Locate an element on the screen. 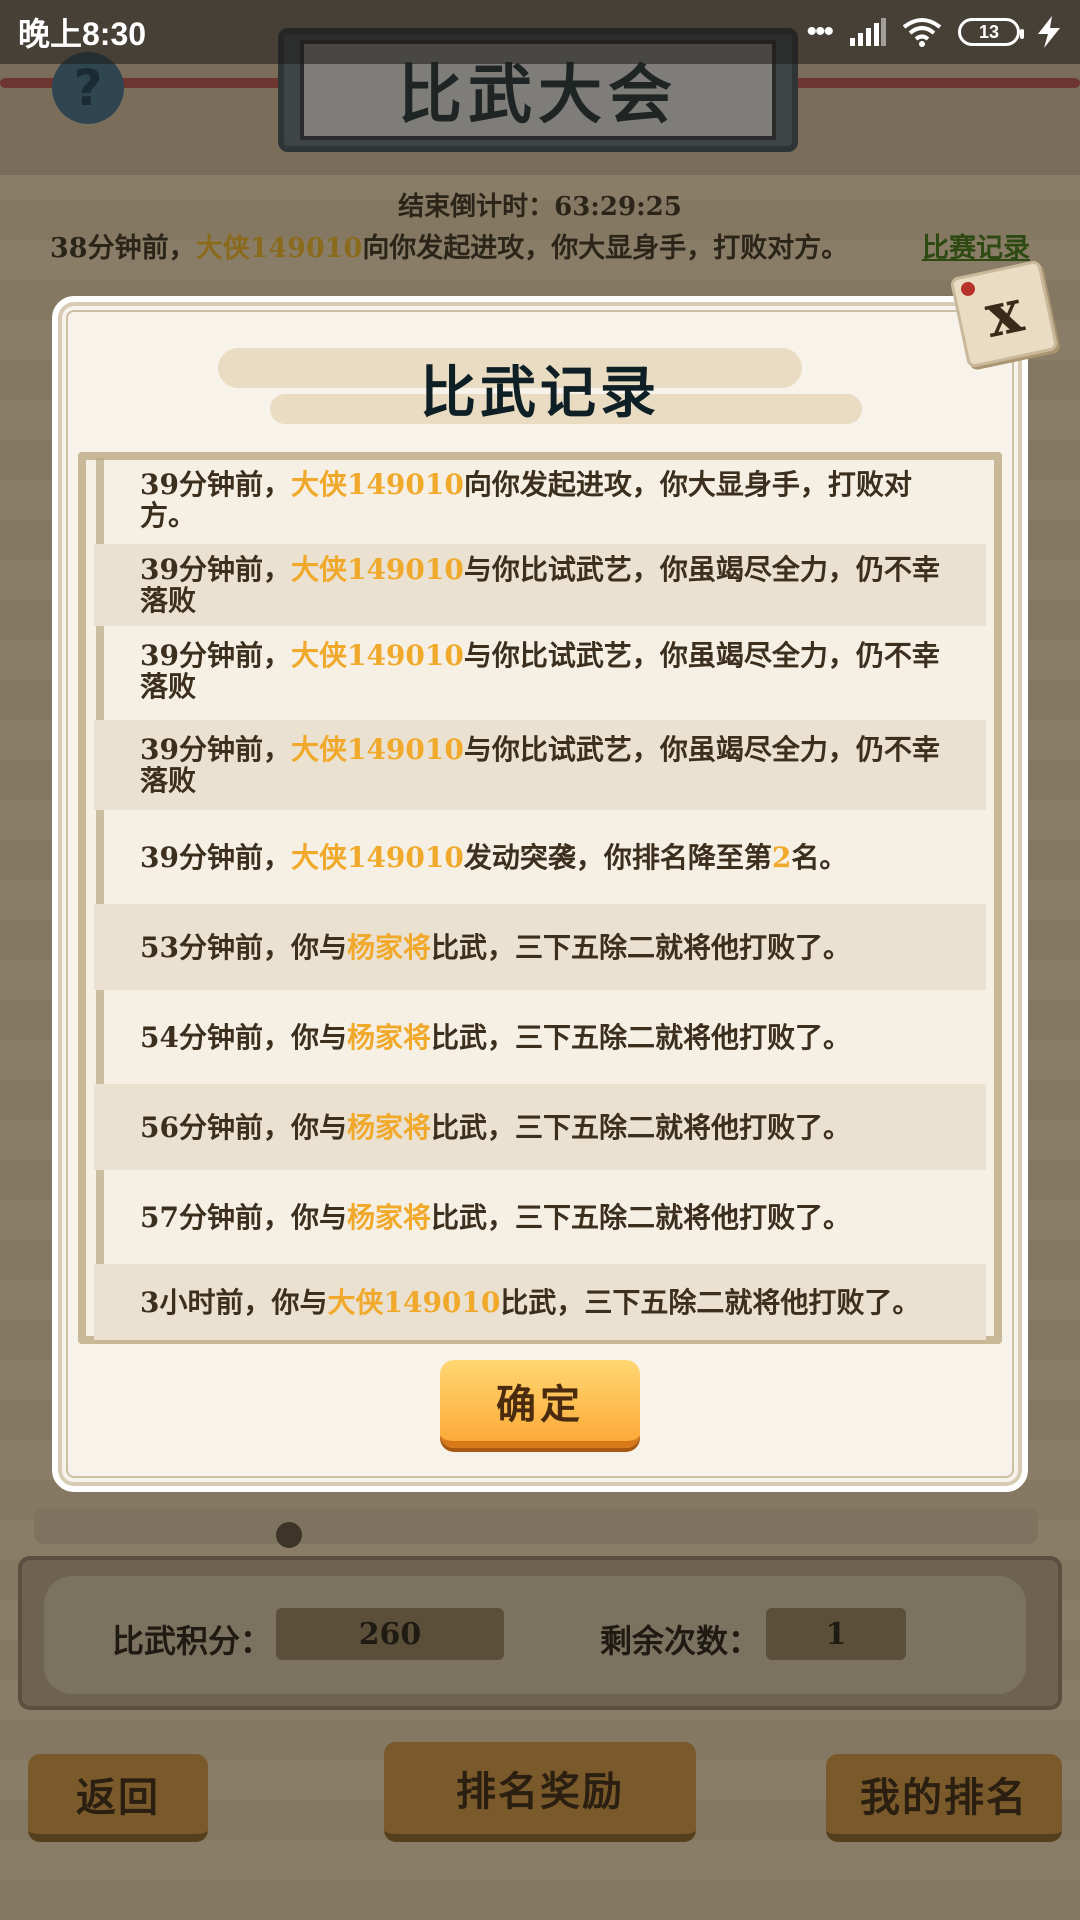  latest-suffix: 向你发起进攻，你大显身手，打败对方。 is located at coordinates (605, 248).